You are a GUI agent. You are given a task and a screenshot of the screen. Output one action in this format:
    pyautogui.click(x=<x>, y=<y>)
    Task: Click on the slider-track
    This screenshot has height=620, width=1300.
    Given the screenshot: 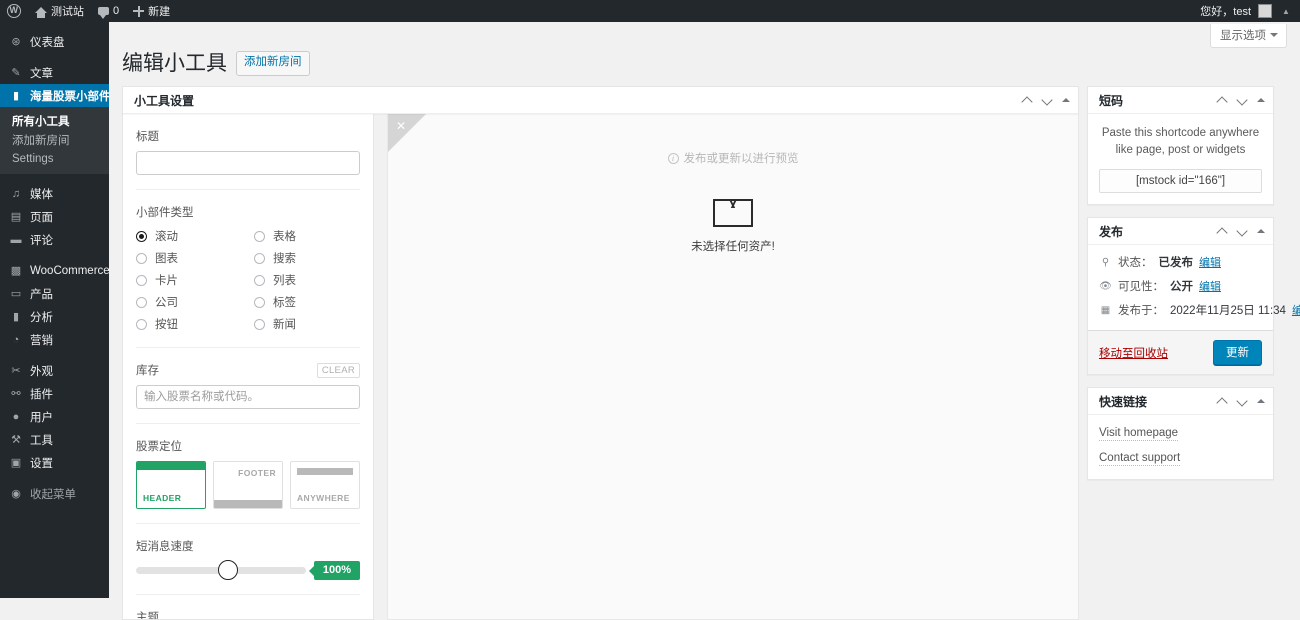 What is the action you would take?
    pyautogui.click(x=221, y=569)
    